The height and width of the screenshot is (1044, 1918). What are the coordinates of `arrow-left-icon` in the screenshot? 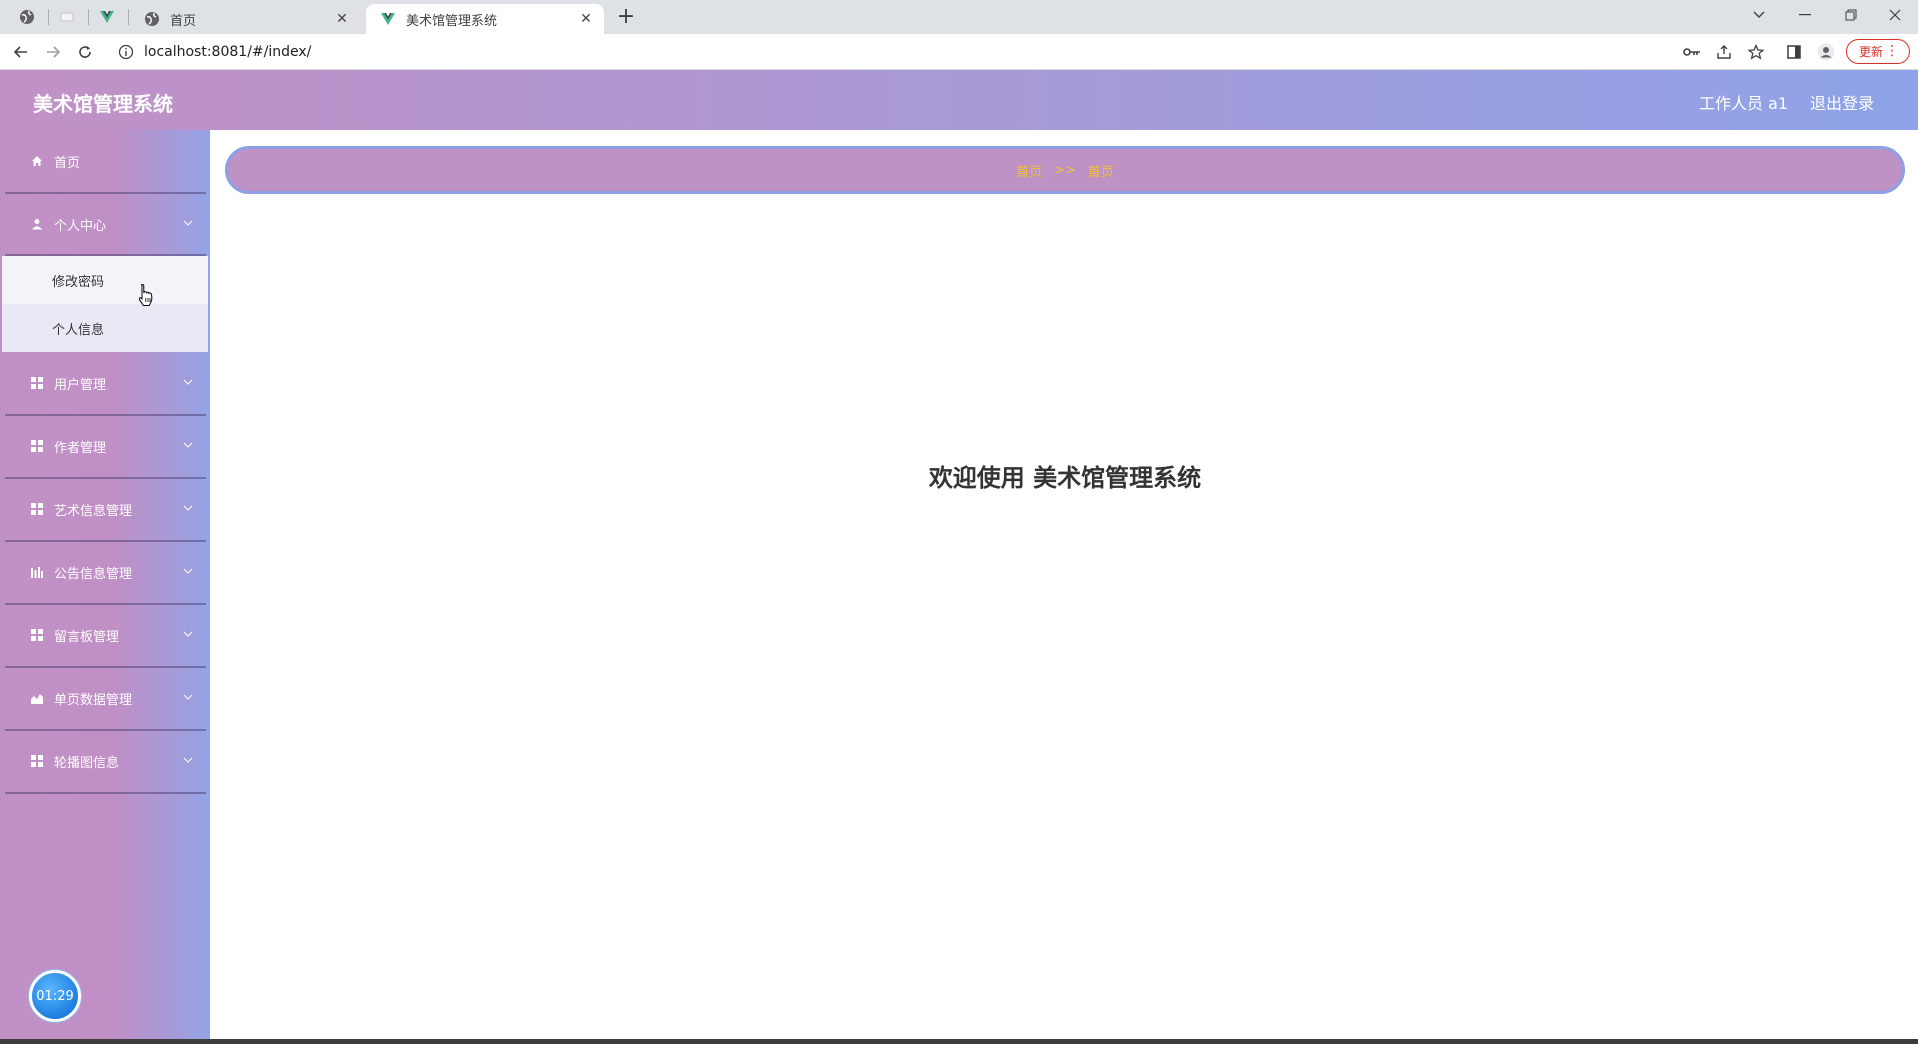 It's located at (20, 52).